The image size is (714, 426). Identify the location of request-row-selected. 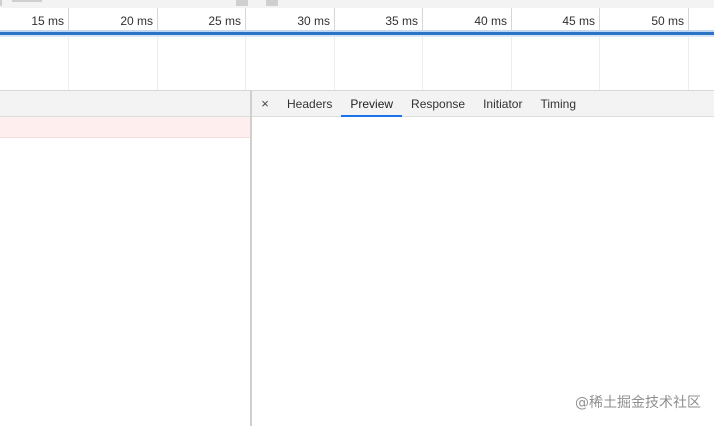
(125, 127).